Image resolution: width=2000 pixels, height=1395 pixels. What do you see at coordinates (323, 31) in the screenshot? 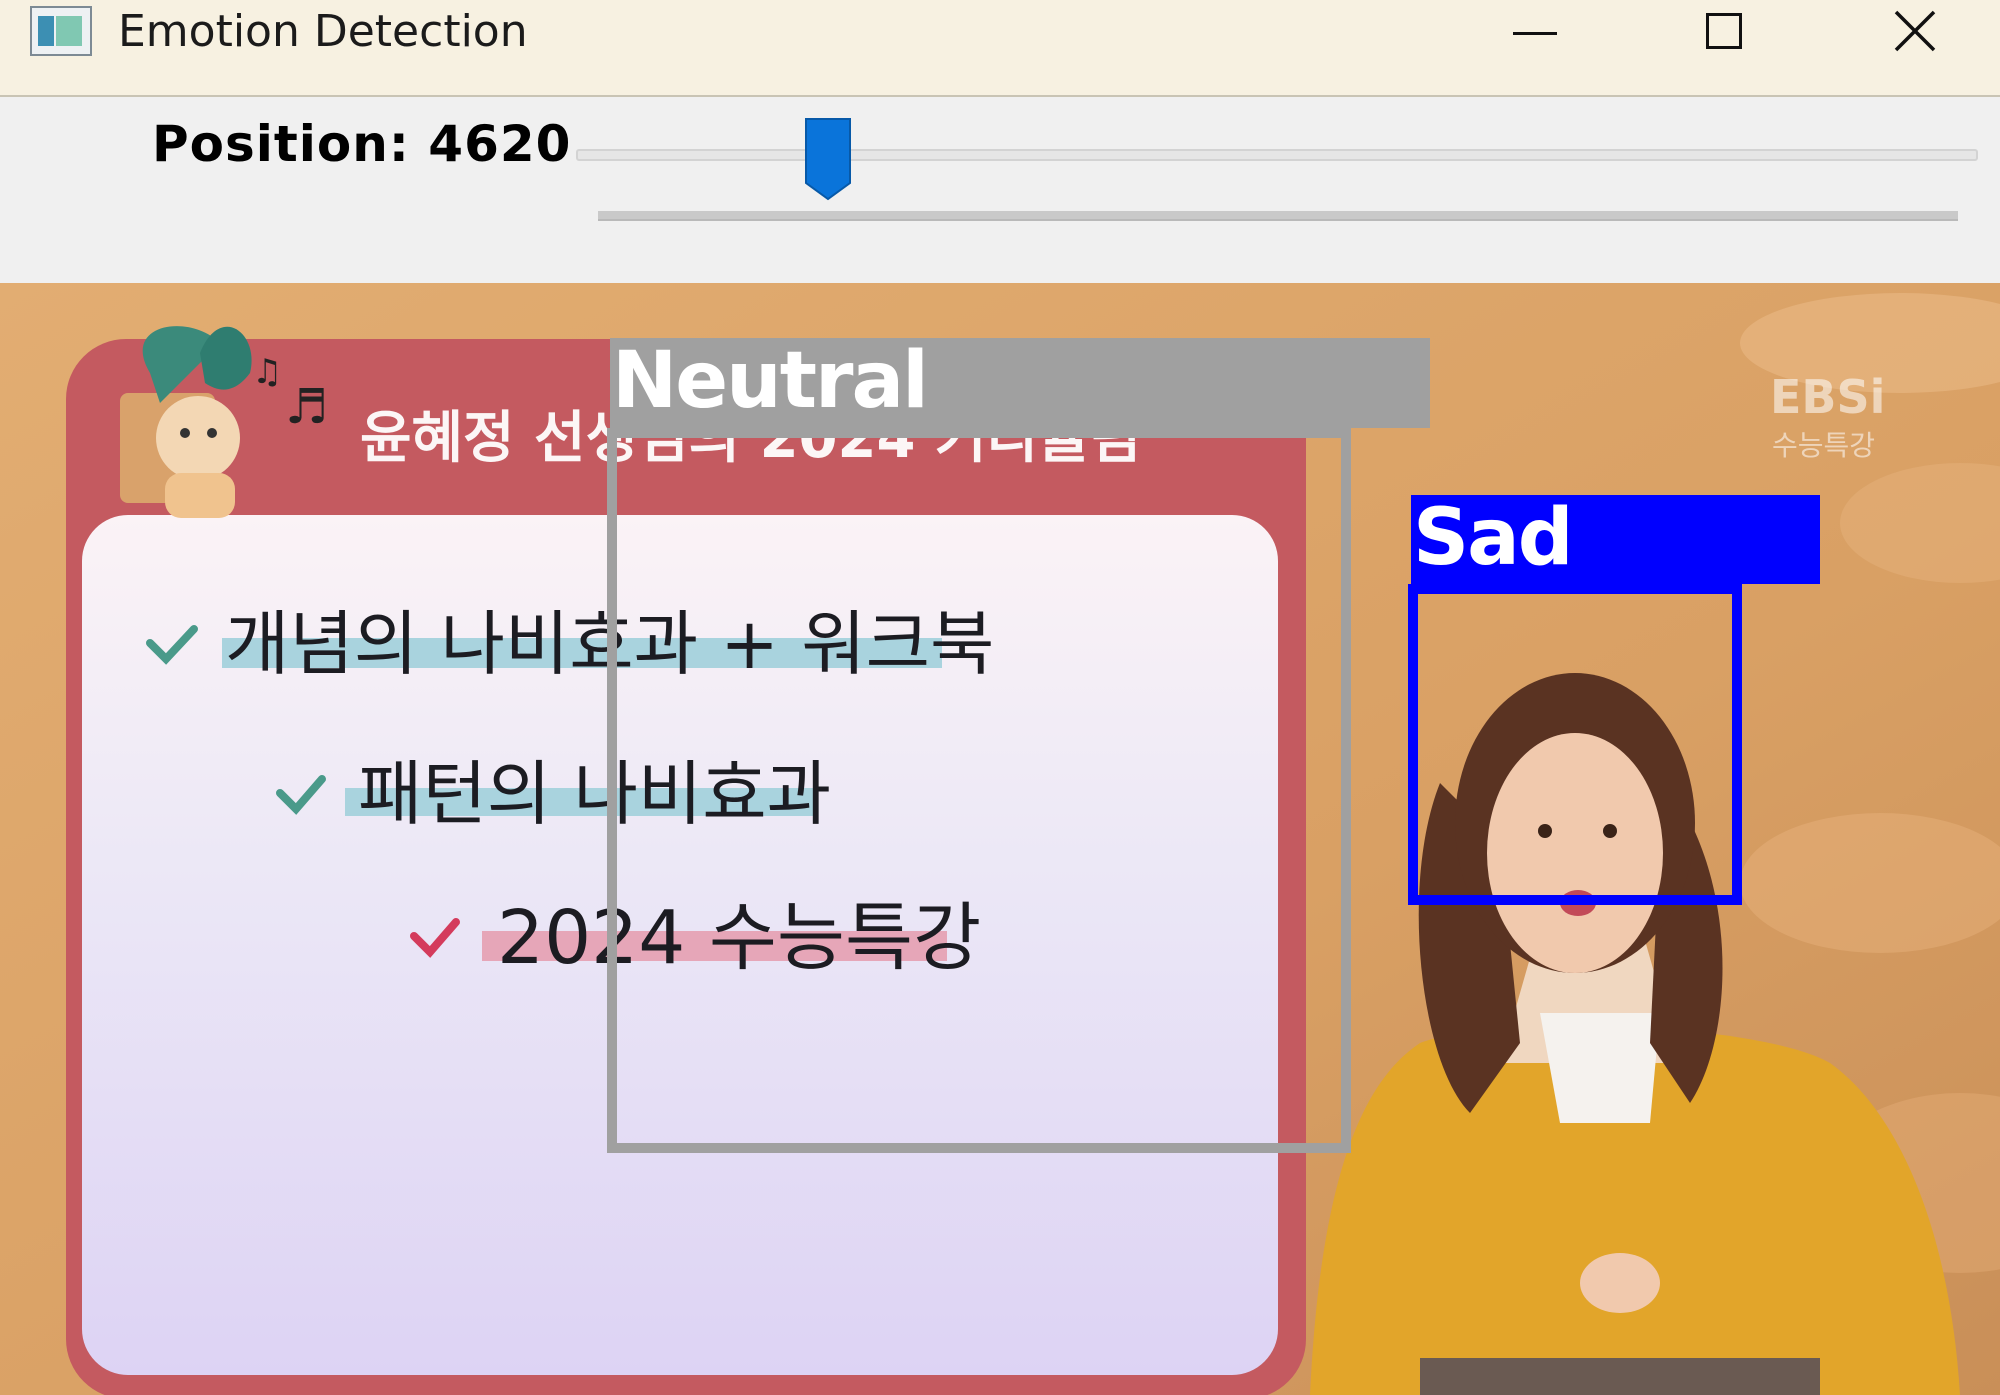
I see `window-title: Emotion Detection` at bounding box center [323, 31].